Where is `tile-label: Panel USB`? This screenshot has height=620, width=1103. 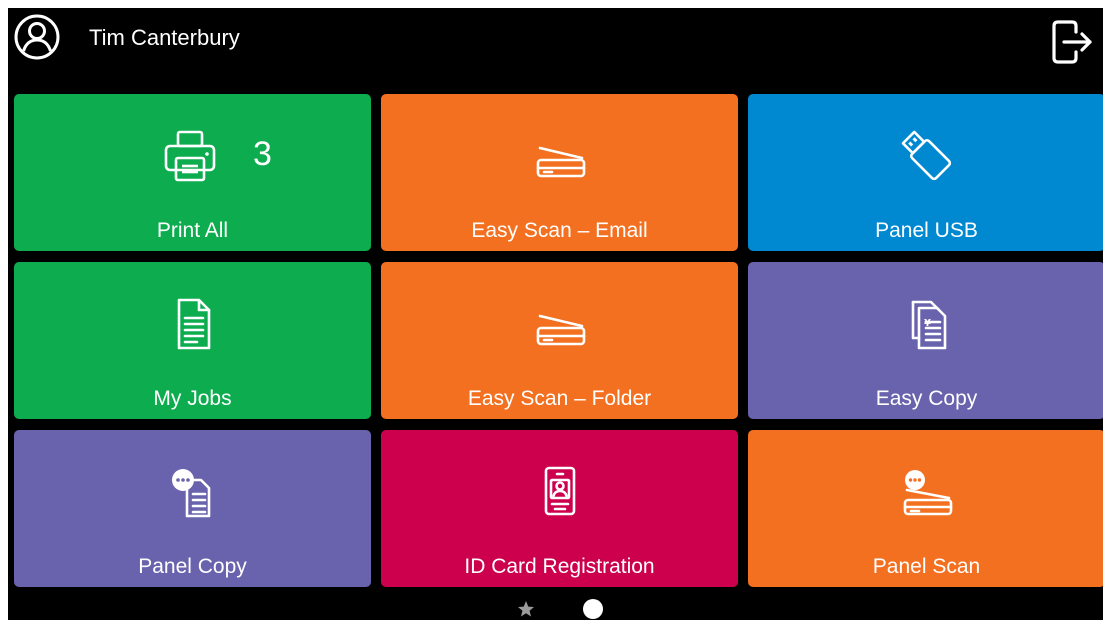 tile-label: Panel USB is located at coordinates (926, 230).